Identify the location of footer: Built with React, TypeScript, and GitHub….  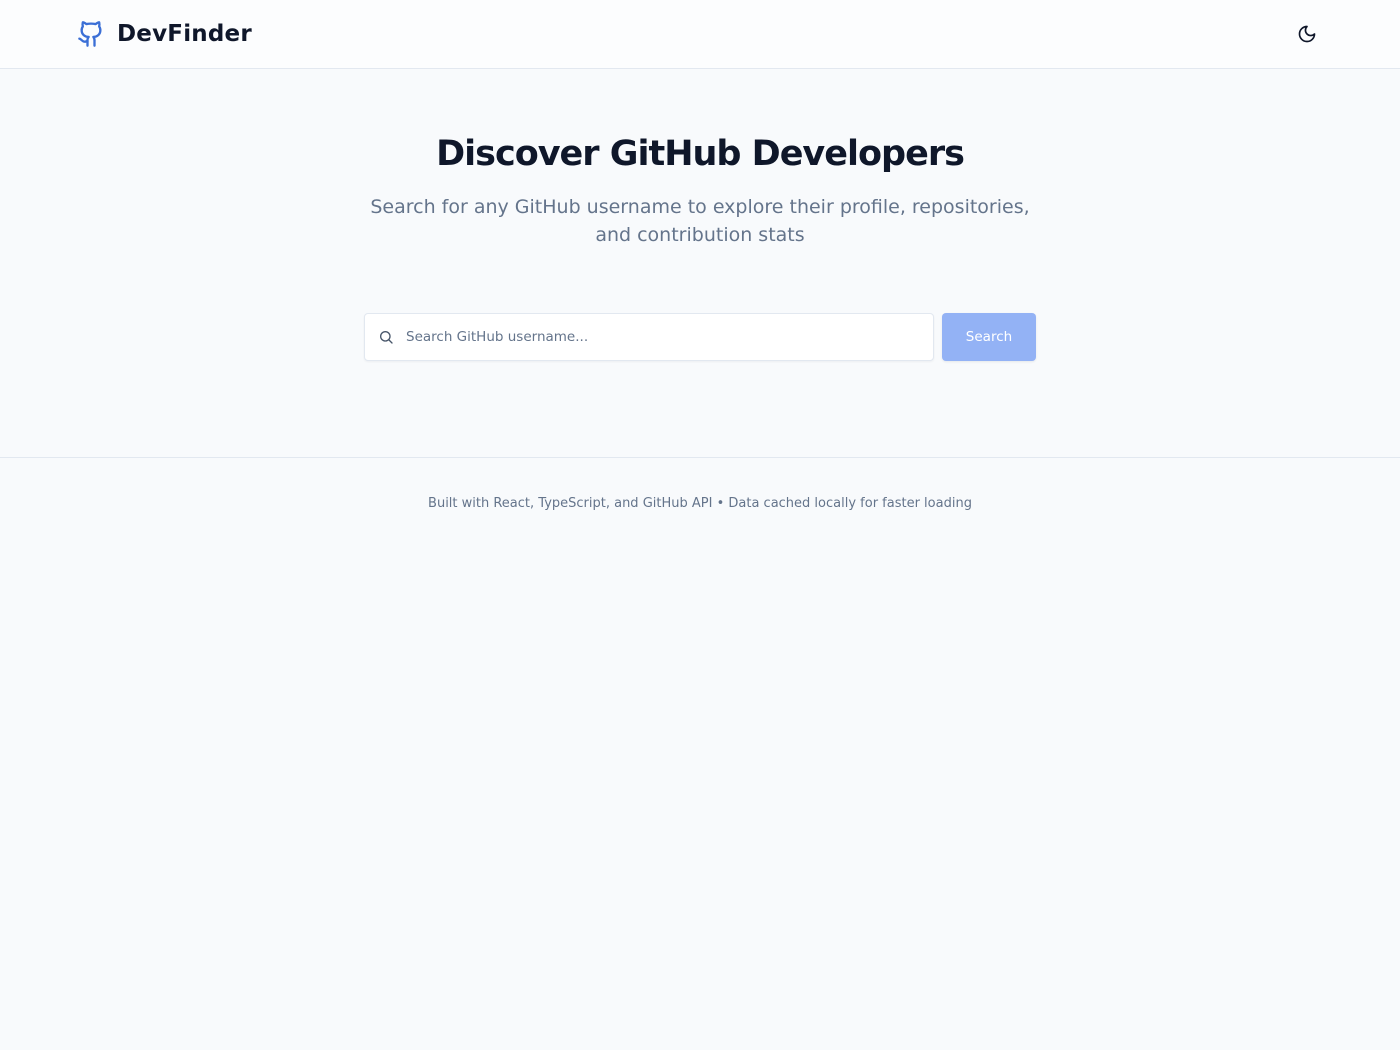
(700, 484).